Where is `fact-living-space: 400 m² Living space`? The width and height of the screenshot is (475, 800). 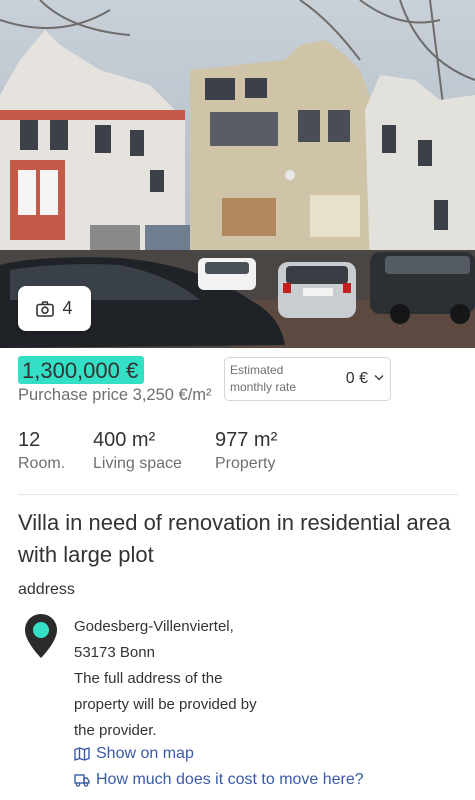 fact-living-space: 400 m² Living space is located at coordinates (137, 450).